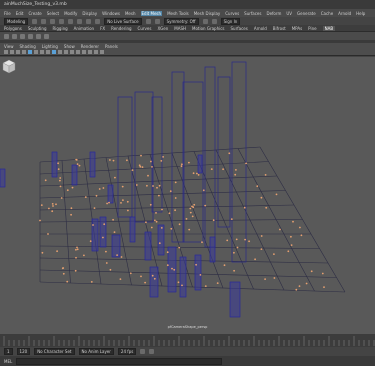 The image size is (375, 366). What do you see at coordinates (80, 21) in the screenshot?
I see `select-by-hierarchy-icon` at bounding box center [80, 21].